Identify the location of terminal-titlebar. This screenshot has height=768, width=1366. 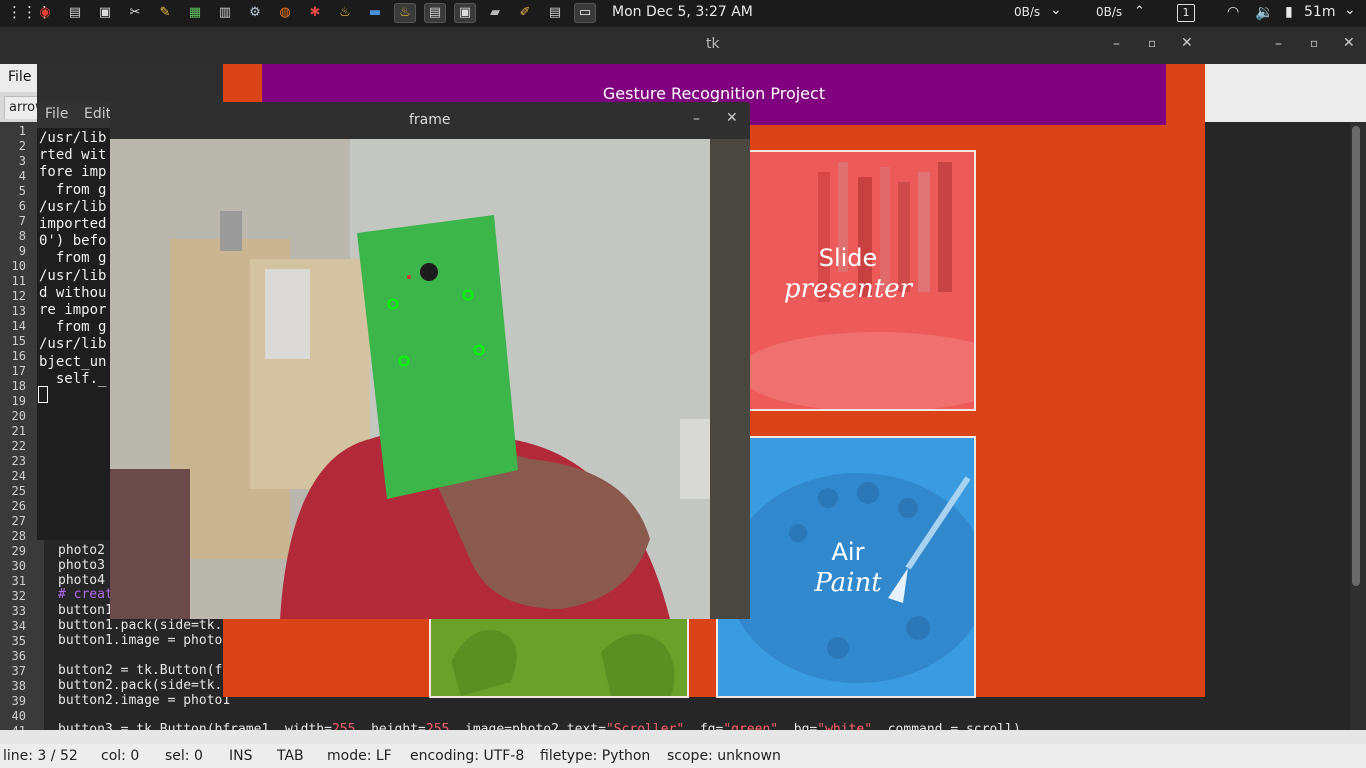
(130, 83).